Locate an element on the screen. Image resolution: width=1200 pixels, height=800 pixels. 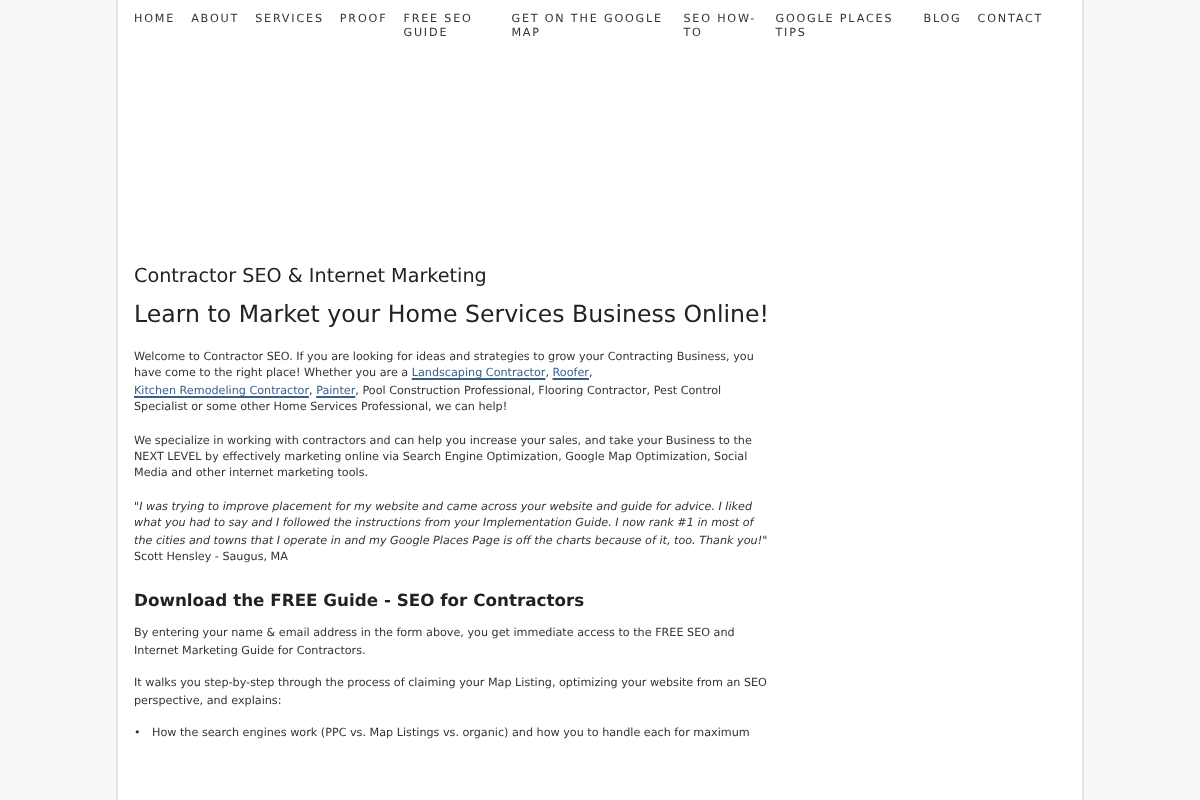
headline: Learn to Market your Home Services Business Online! is located at coordinates (453, 314).